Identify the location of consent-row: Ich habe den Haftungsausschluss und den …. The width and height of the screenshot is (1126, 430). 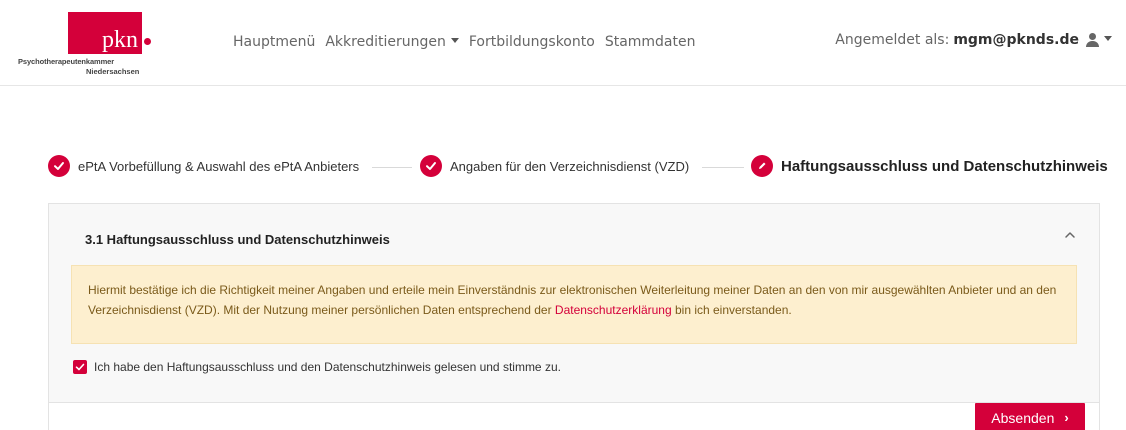
(317, 367).